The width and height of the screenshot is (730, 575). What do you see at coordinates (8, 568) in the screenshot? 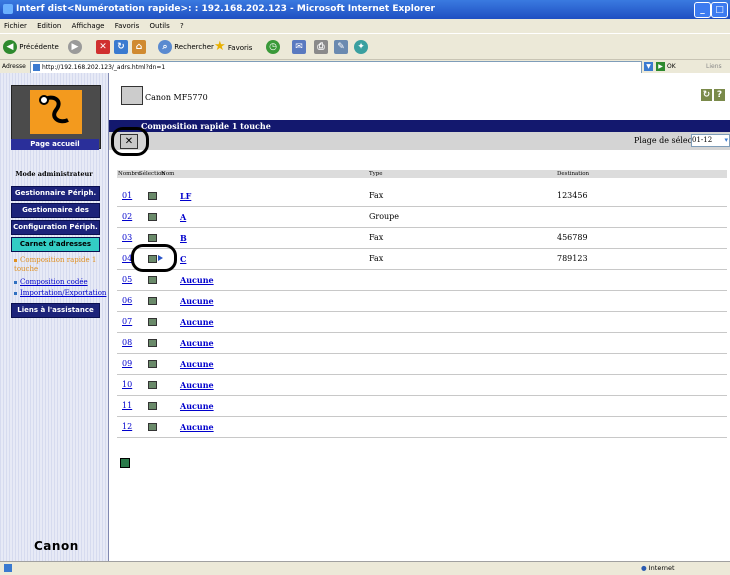
I see `page-status-icon` at bounding box center [8, 568].